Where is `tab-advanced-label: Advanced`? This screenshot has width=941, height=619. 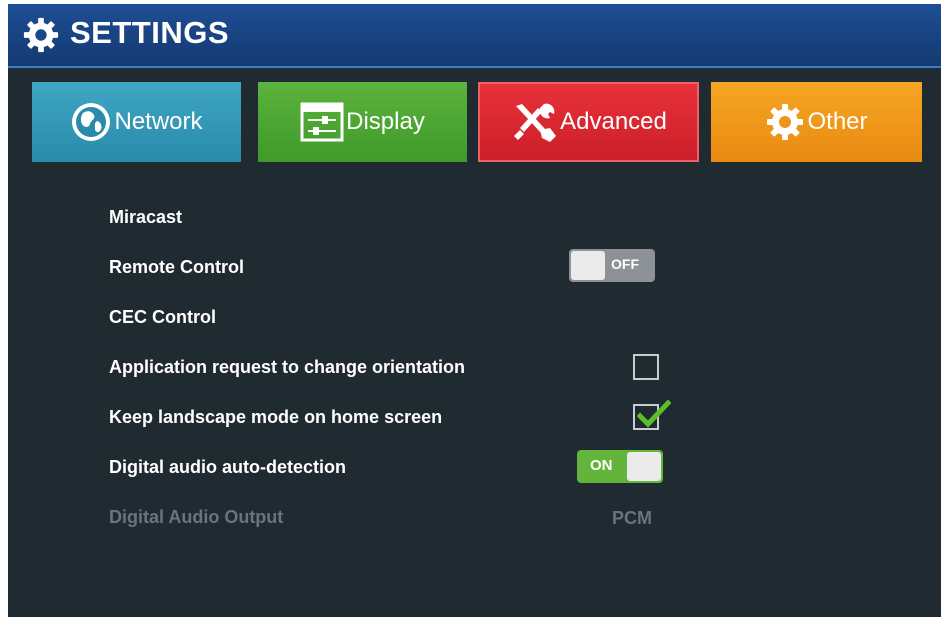 tab-advanced-label: Advanced is located at coordinates (613, 121).